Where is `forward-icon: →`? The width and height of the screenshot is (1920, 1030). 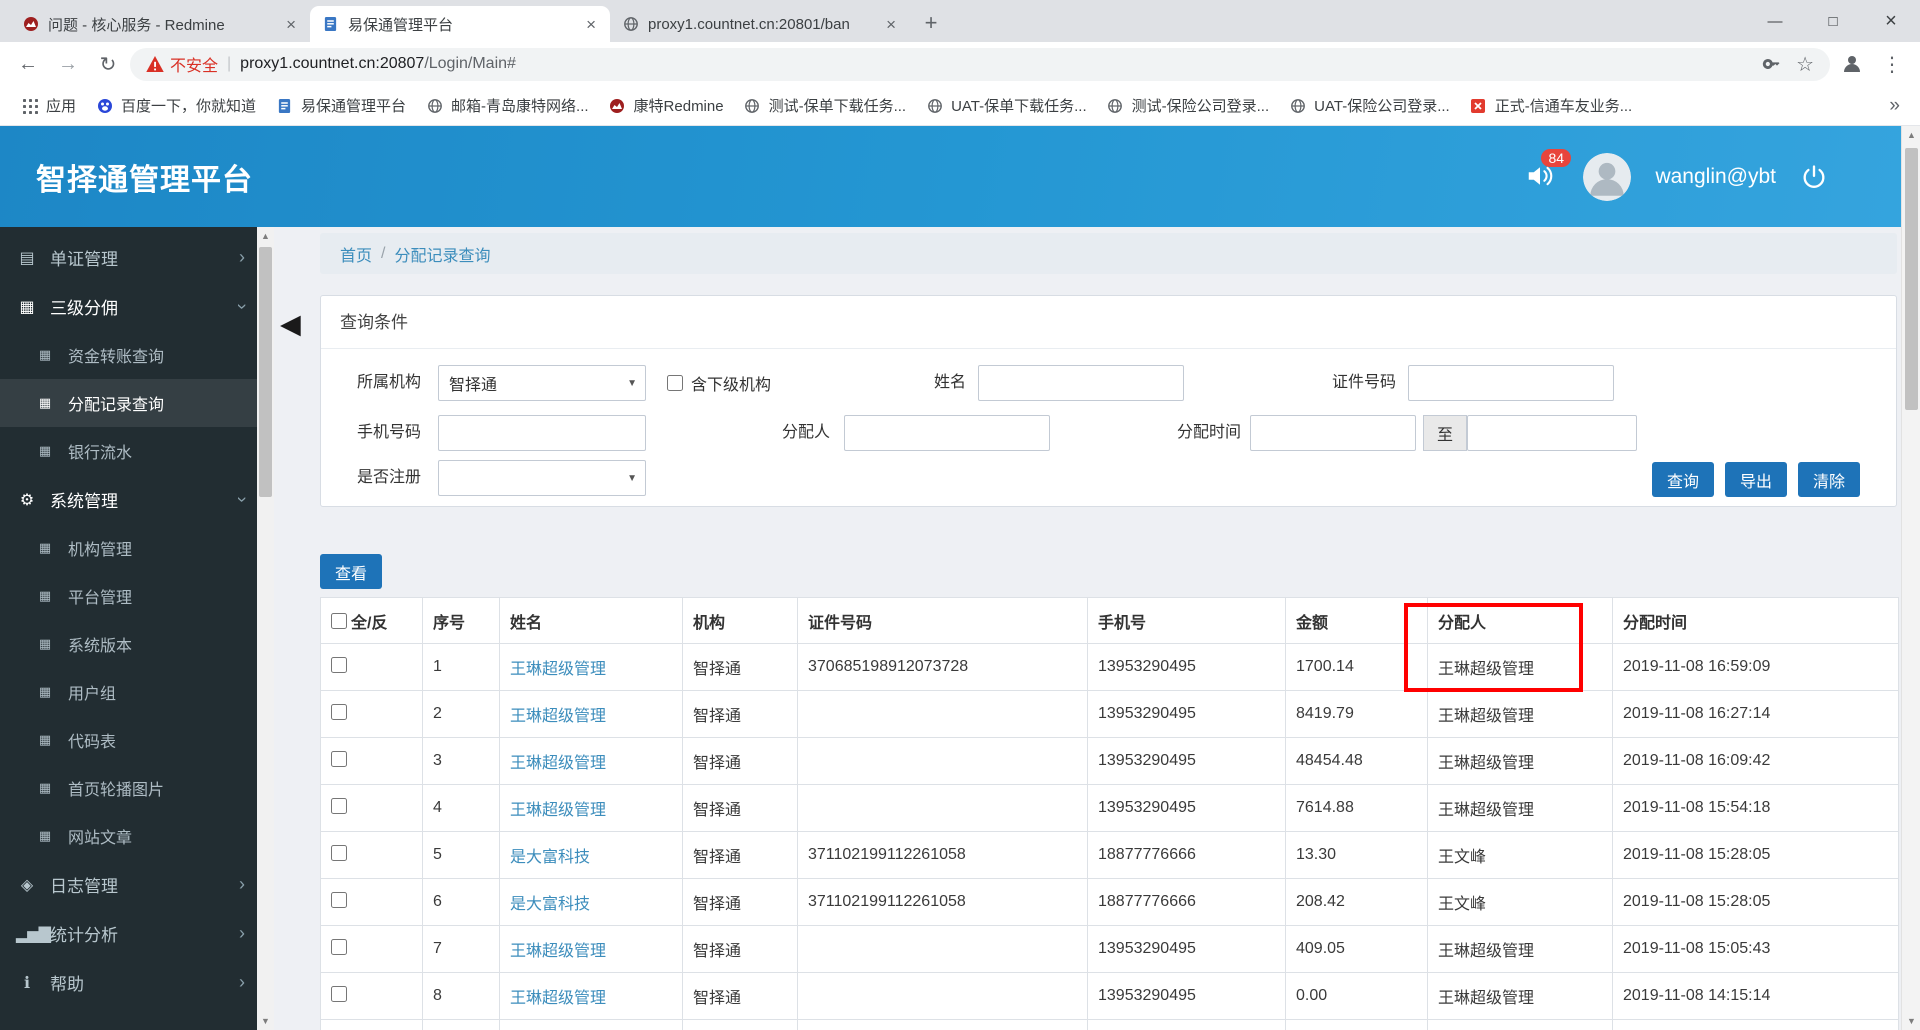 forward-icon: → is located at coordinates (68, 64).